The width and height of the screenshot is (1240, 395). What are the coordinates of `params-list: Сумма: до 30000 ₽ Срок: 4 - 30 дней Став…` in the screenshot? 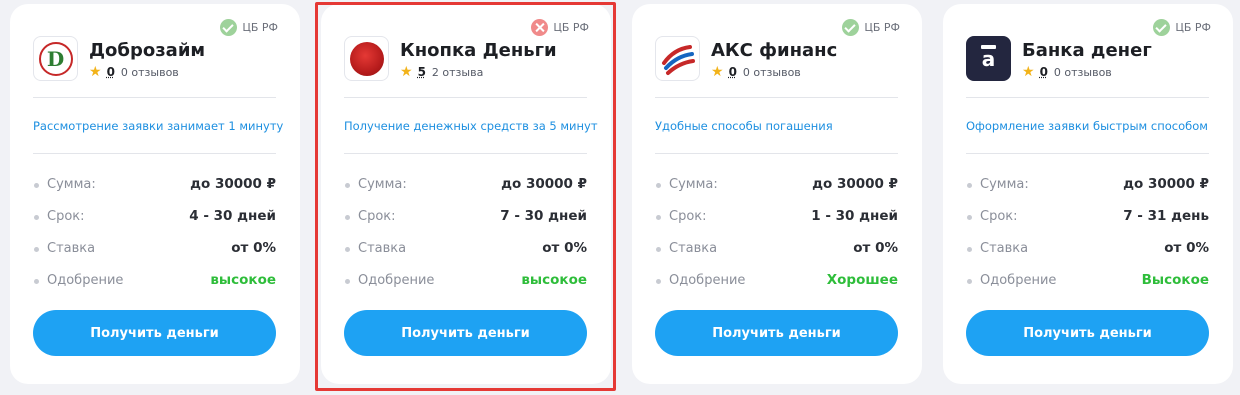 It's located at (154, 232).